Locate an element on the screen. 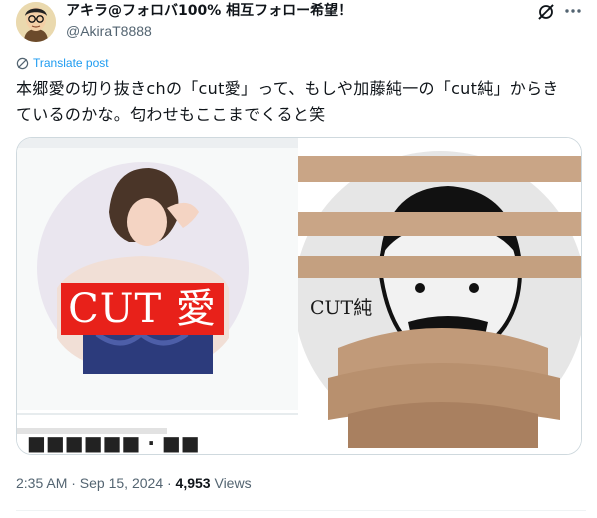 The width and height of the screenshot is (597, 518). more-icon is located at coordinates (573, 11).